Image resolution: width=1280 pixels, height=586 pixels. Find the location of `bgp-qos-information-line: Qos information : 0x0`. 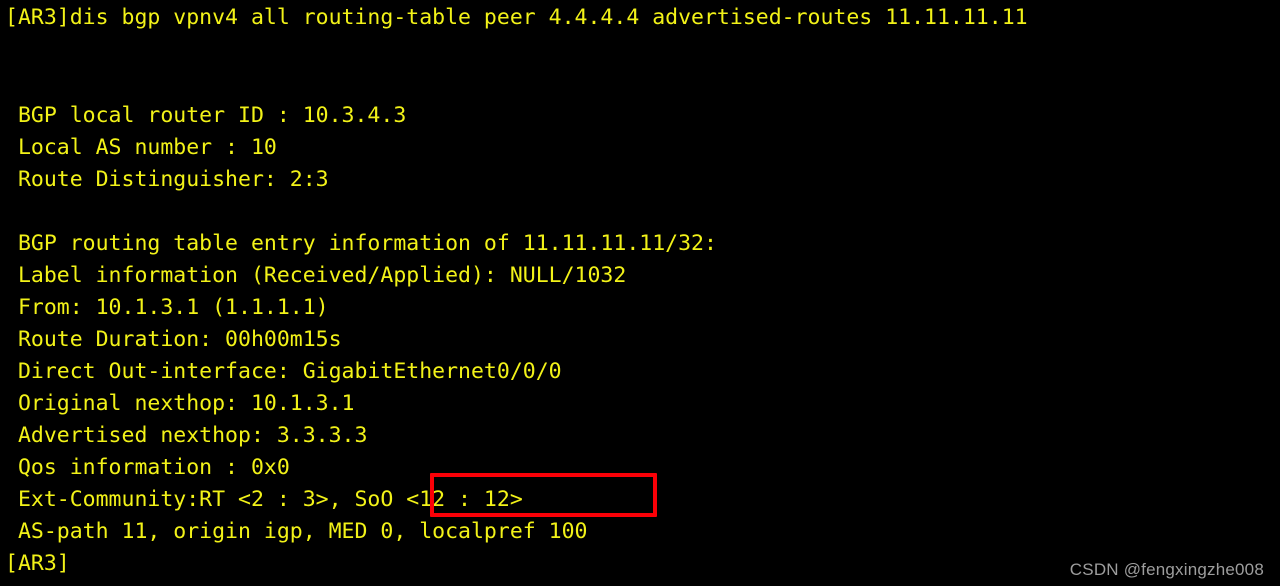

bgp-qos-information-line: Qos information : 0x0 is located at coordinates (147, 467).